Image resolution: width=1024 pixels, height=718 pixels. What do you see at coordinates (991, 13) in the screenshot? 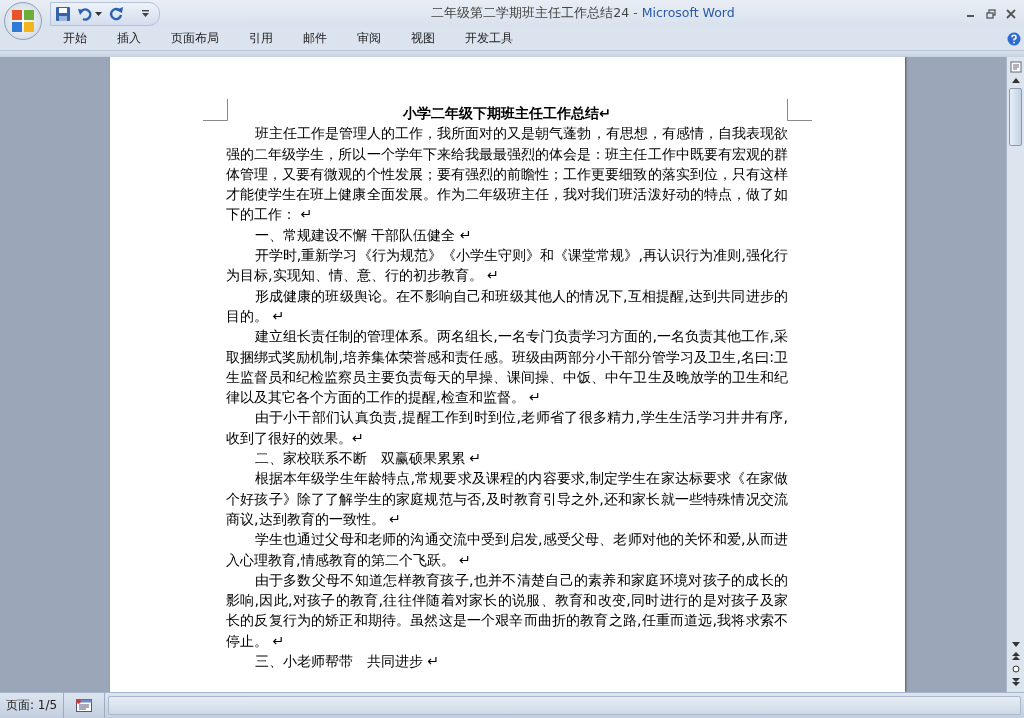
I see `restore-icon` at bounding box center [991, 13].